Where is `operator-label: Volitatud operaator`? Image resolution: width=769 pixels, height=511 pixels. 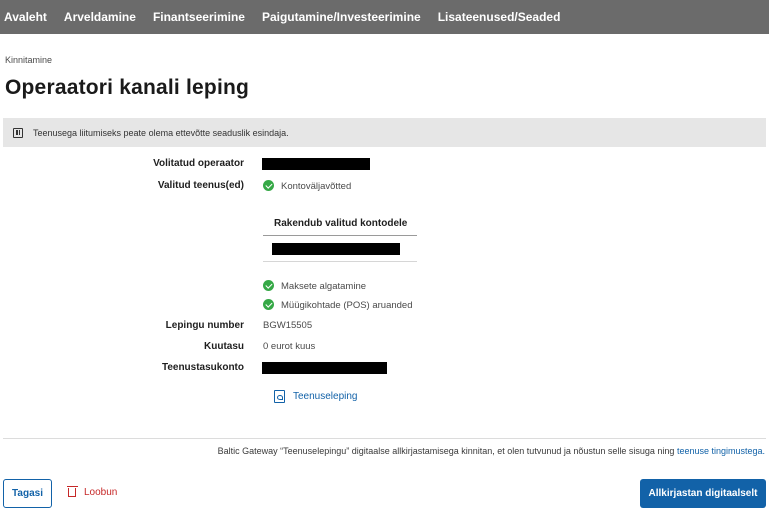
operator-label: Volitatud operaator is located at coordinates (198, 163).